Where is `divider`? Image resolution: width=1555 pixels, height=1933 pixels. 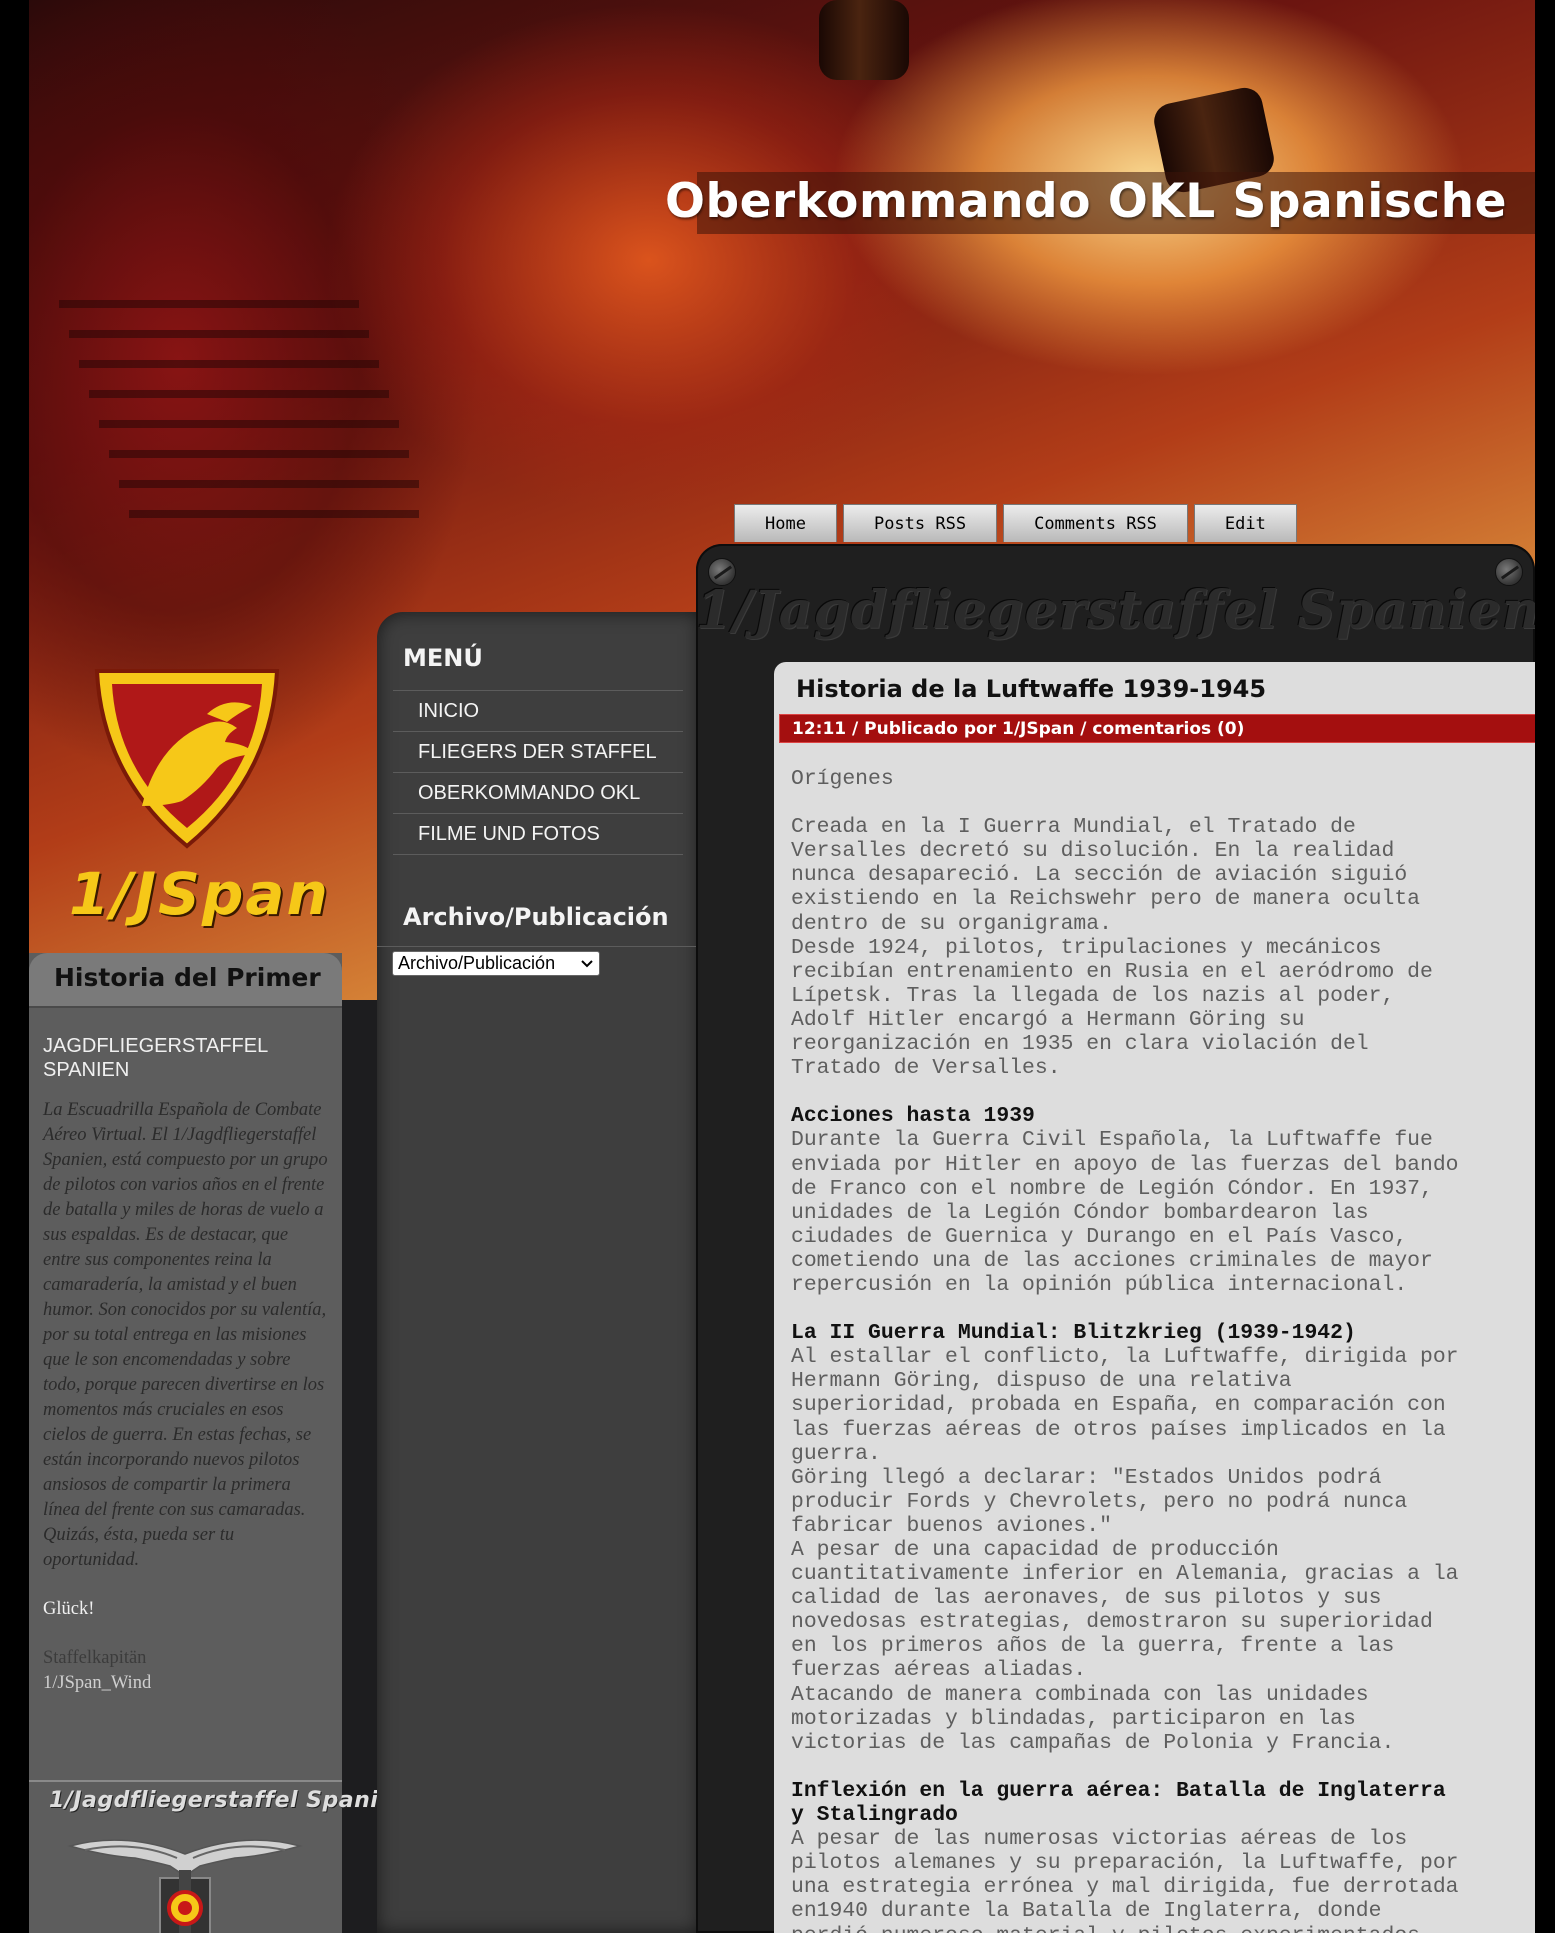
divider is located at coordinates (185, 1781).